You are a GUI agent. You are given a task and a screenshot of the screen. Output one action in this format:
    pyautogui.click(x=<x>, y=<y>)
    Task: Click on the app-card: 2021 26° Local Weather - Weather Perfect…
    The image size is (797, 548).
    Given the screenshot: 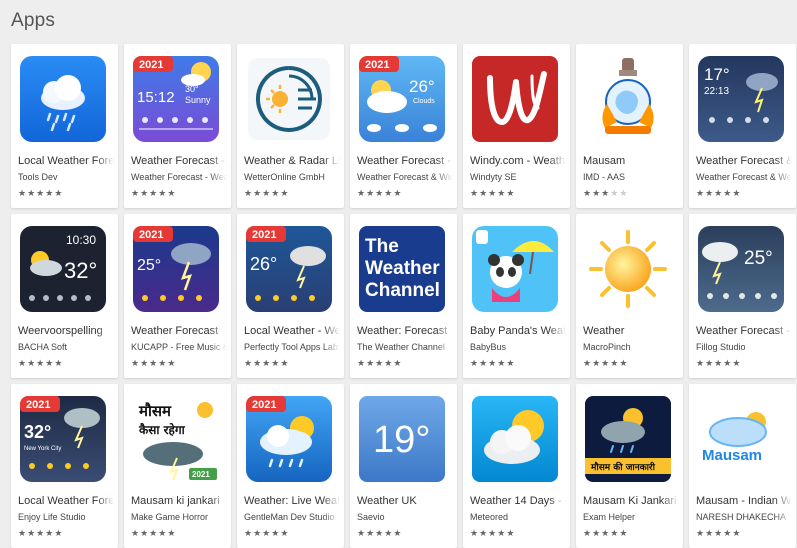 What is the action you would take?
    pyautogui.click(x=290, y=296)
    